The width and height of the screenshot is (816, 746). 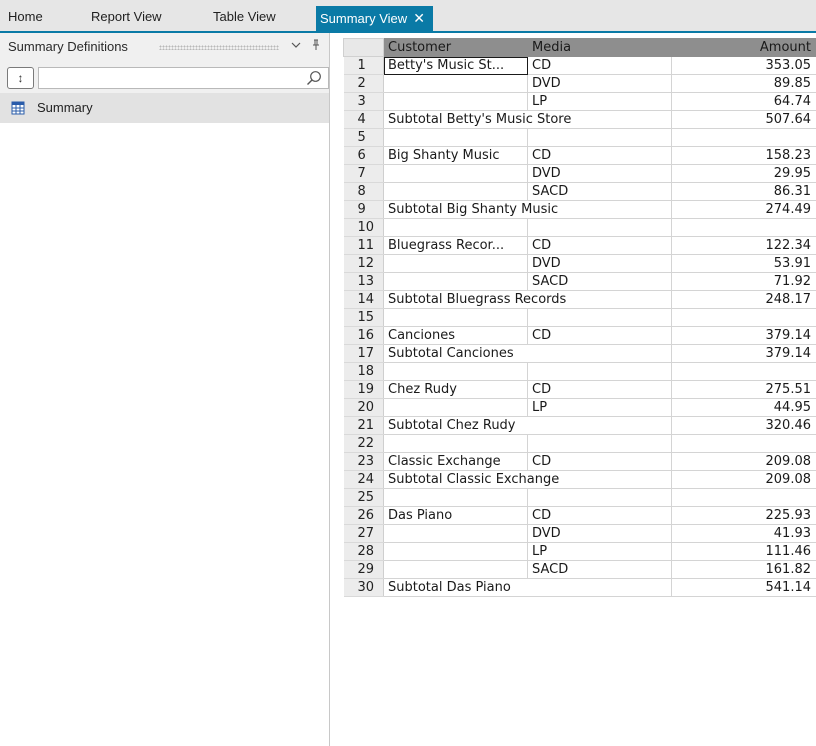 I want to click on subtotal-label-cell: Subtotal Canciones, so click(x=527, y=353).